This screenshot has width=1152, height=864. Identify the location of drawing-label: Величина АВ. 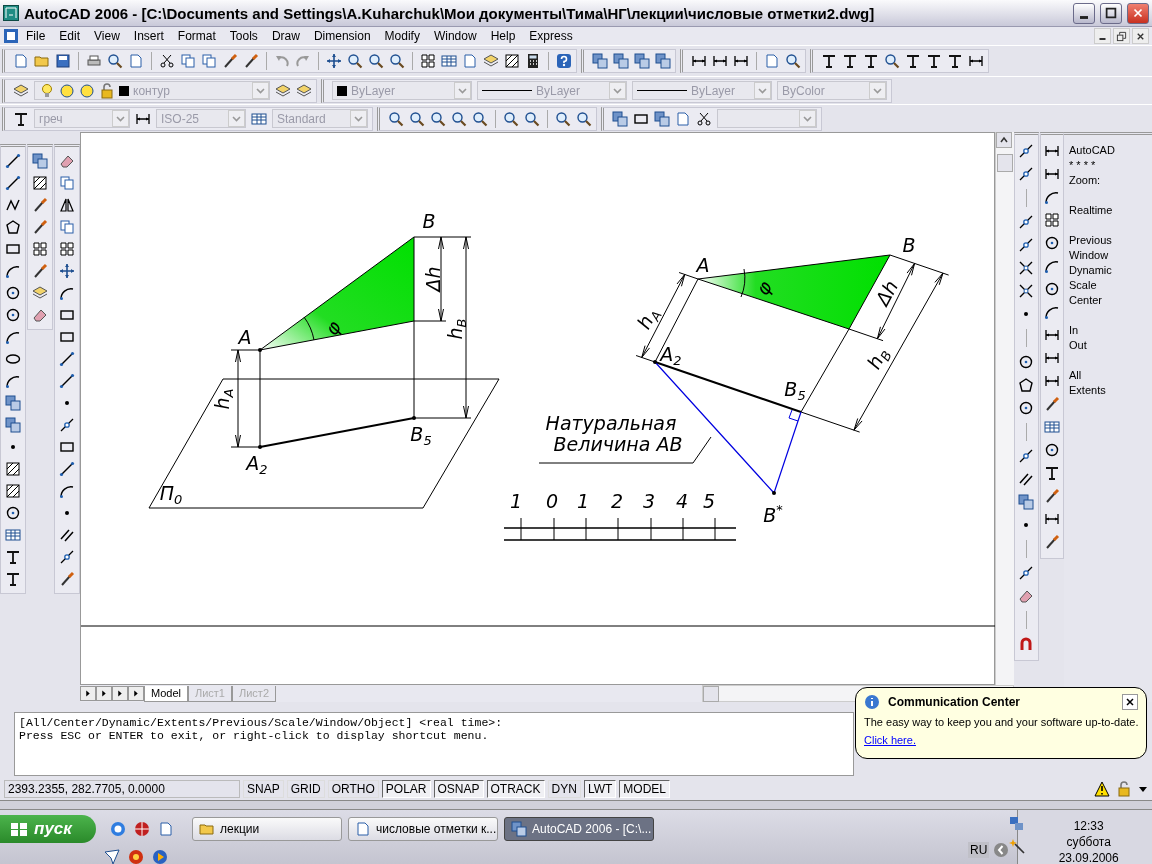
(618, 444).